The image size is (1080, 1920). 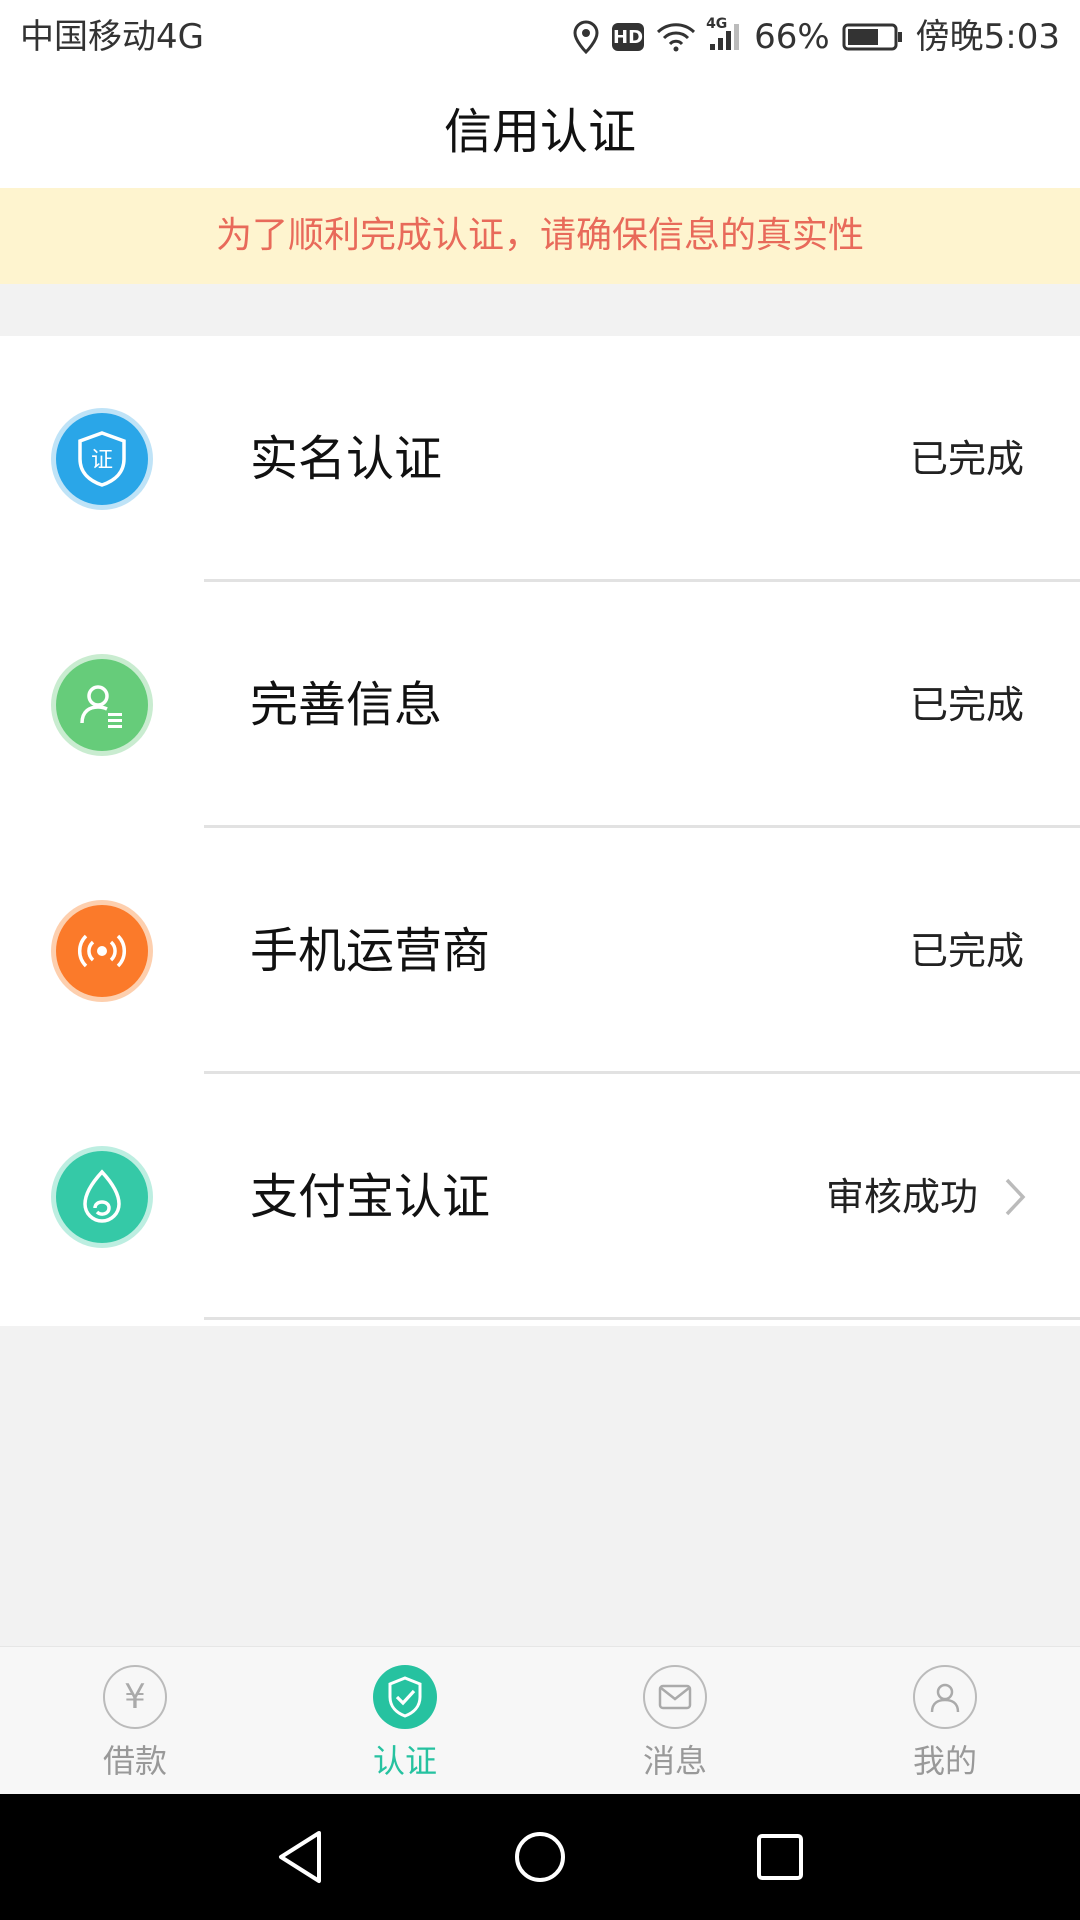 What do you see at coordinates (540, 951) in the screenshot?
I see `cert-item-mobile-carrier: 手机运营商 已完成` at bounding box center [540, 951].